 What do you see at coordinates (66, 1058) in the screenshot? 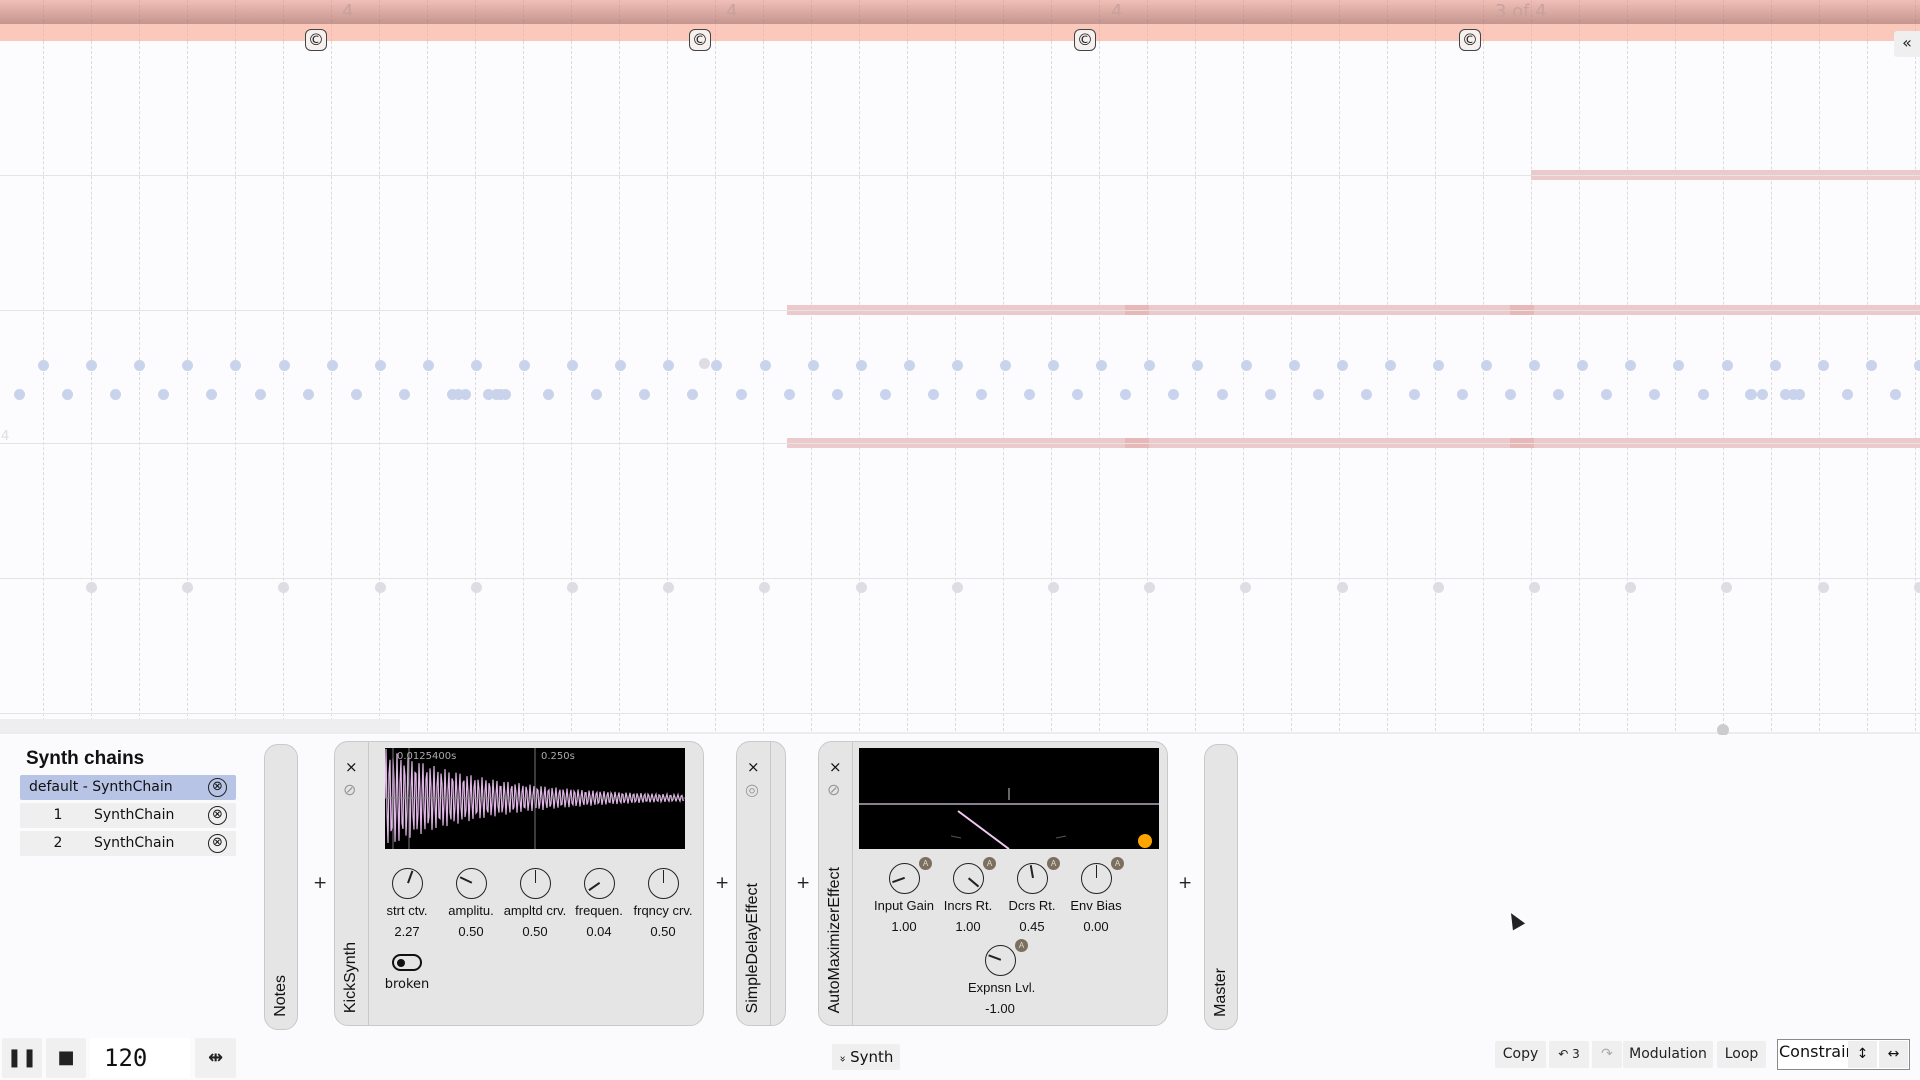
I see `stop-button: ■` at bounding box center [66, 1058].